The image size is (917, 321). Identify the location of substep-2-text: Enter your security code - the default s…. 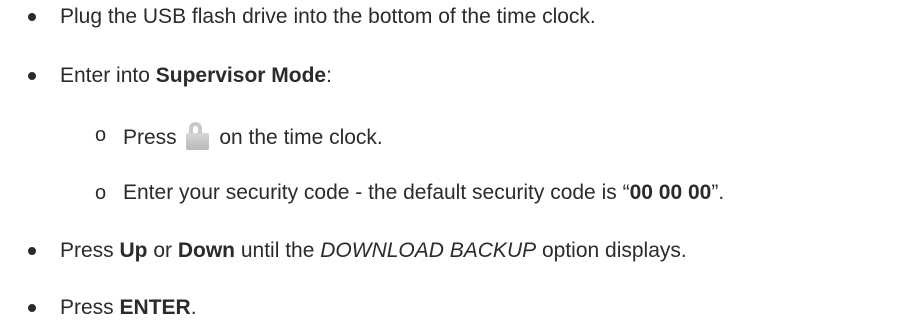
(424, 192).